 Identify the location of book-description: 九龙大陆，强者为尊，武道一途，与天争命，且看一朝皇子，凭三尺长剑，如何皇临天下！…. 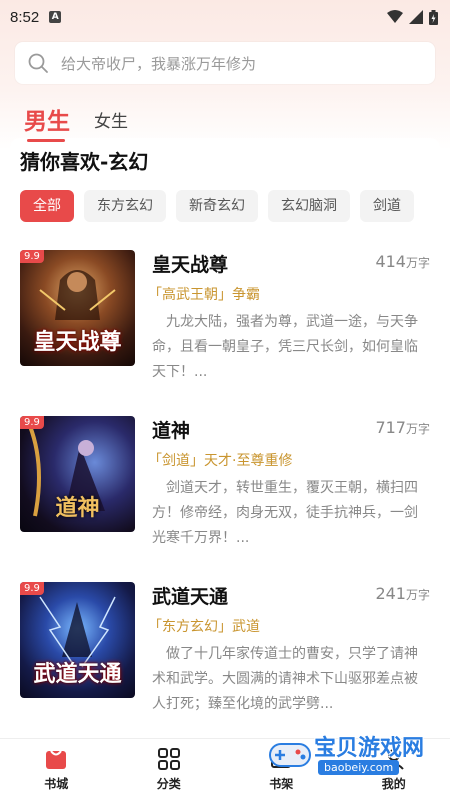
(285, 347).